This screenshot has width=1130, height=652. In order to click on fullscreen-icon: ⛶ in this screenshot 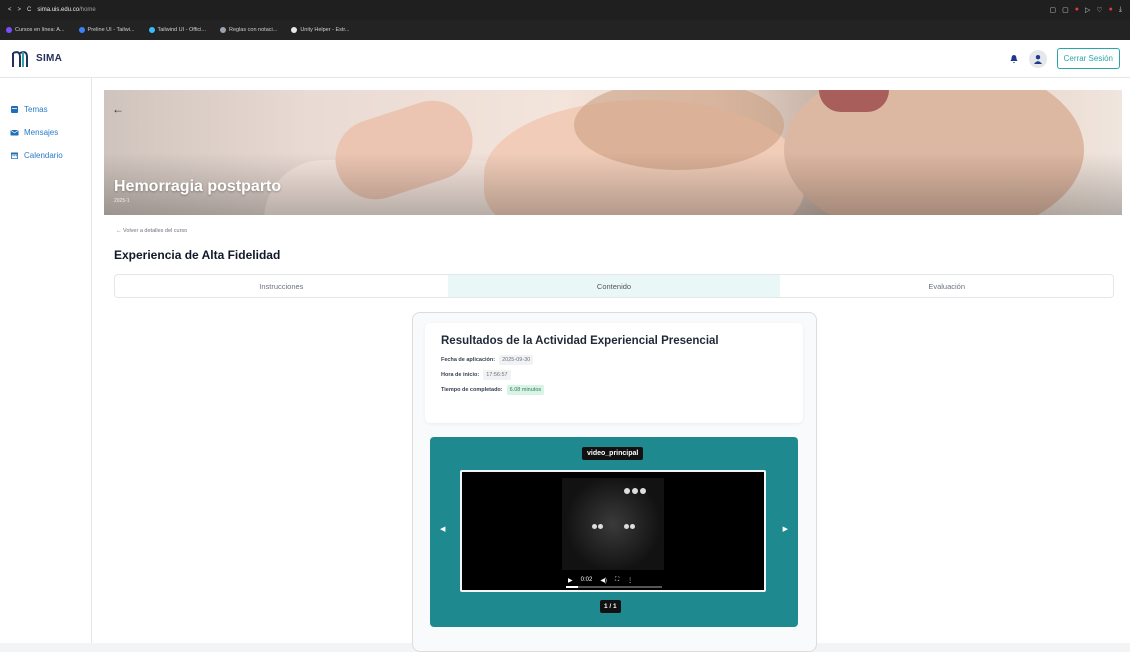, I will do `click(617, 580)`.